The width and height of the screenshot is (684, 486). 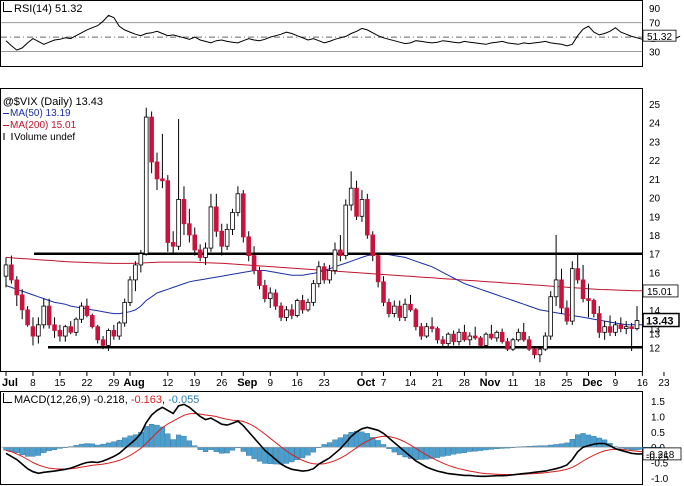 What do you see at coordinates (321, 33) in the screenshot?
I see `rsi-panel-frame` at bounding box center [321, 33].